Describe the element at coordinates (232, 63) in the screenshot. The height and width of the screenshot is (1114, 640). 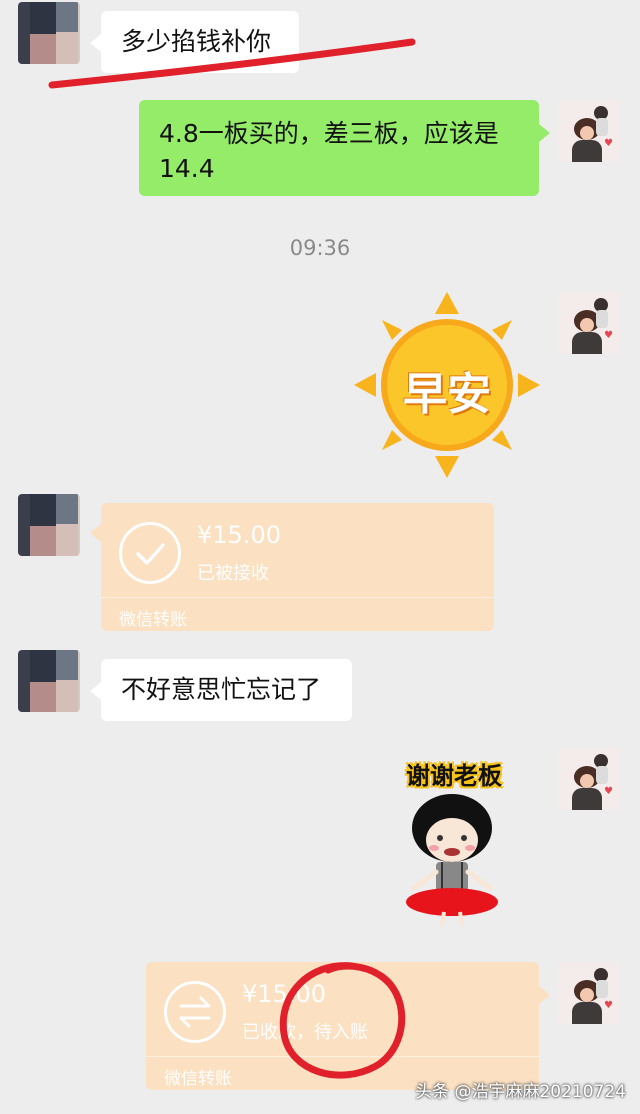
I see `red-underline-annotation` at that location.